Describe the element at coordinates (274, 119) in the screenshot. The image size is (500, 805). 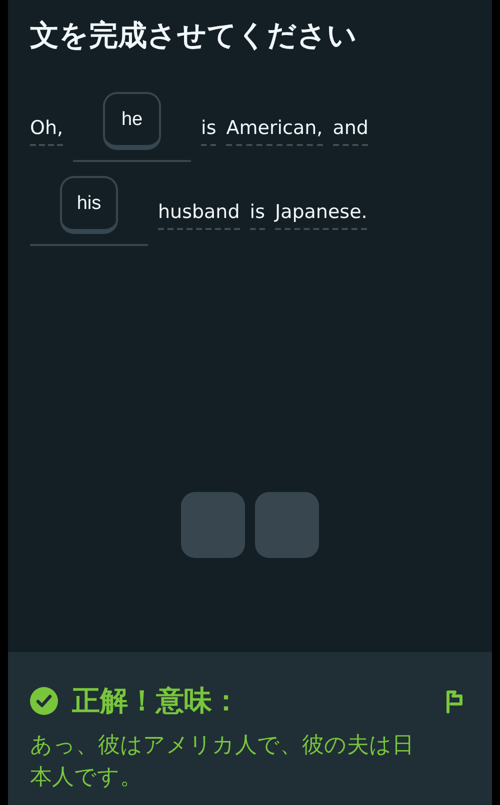
I see `sentence-word: American,` at that location.